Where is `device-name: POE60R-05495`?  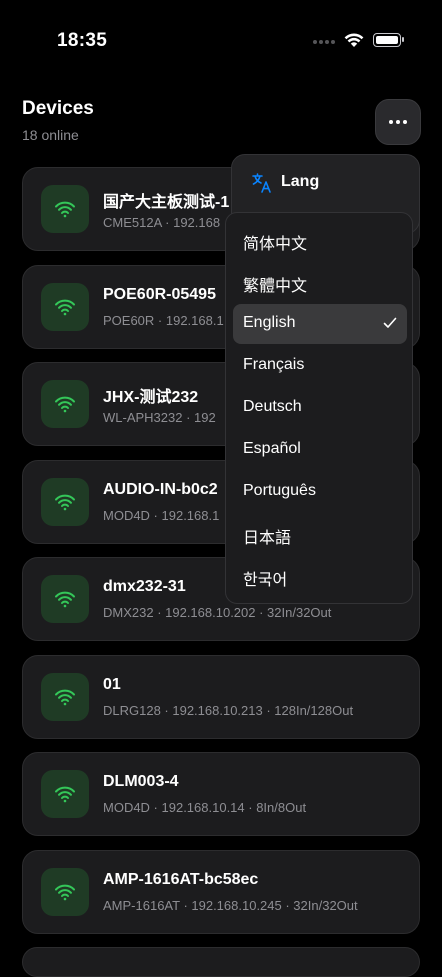
device-name: POE60R-05495 is located at coordinates (159, 294).